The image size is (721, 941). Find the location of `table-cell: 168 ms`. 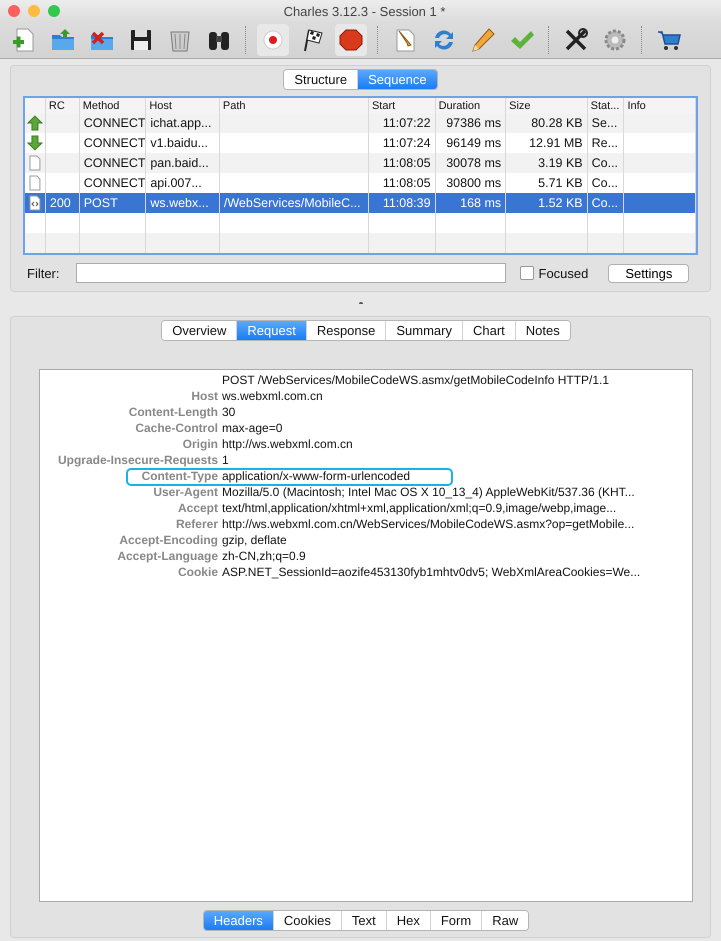

table-cell: 168 ms is located at coordinates (481, 203).